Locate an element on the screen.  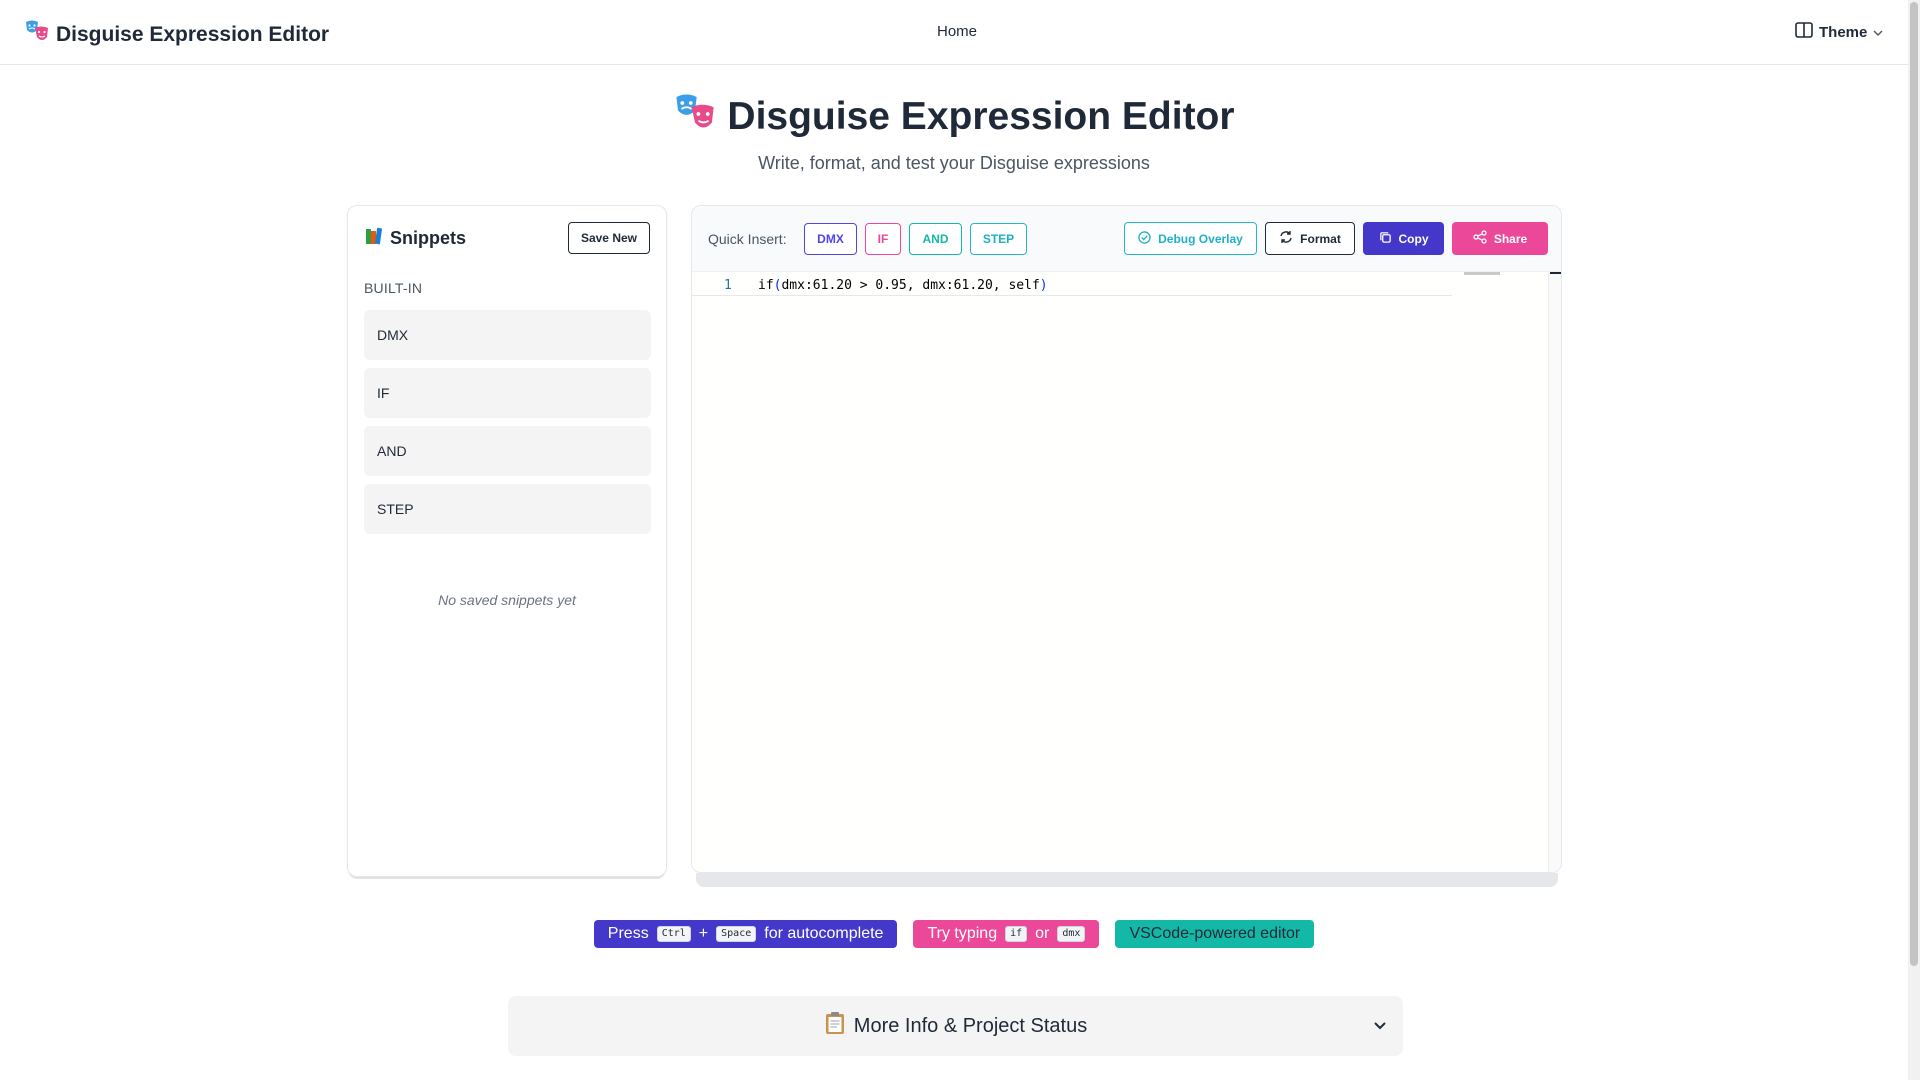
line-number: 1 is located at coordinates (728, 285).